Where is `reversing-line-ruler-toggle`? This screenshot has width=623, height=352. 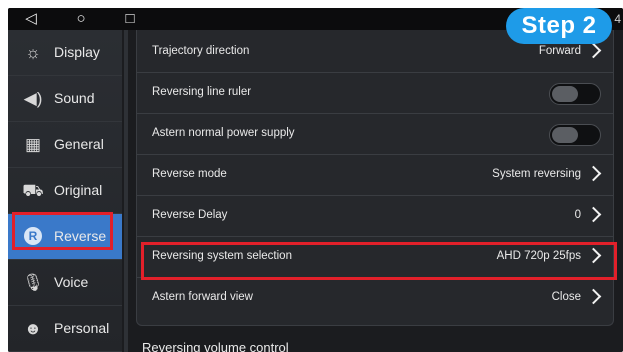
reversing-line-ruler-toggle is located at coordinates (575, 94).